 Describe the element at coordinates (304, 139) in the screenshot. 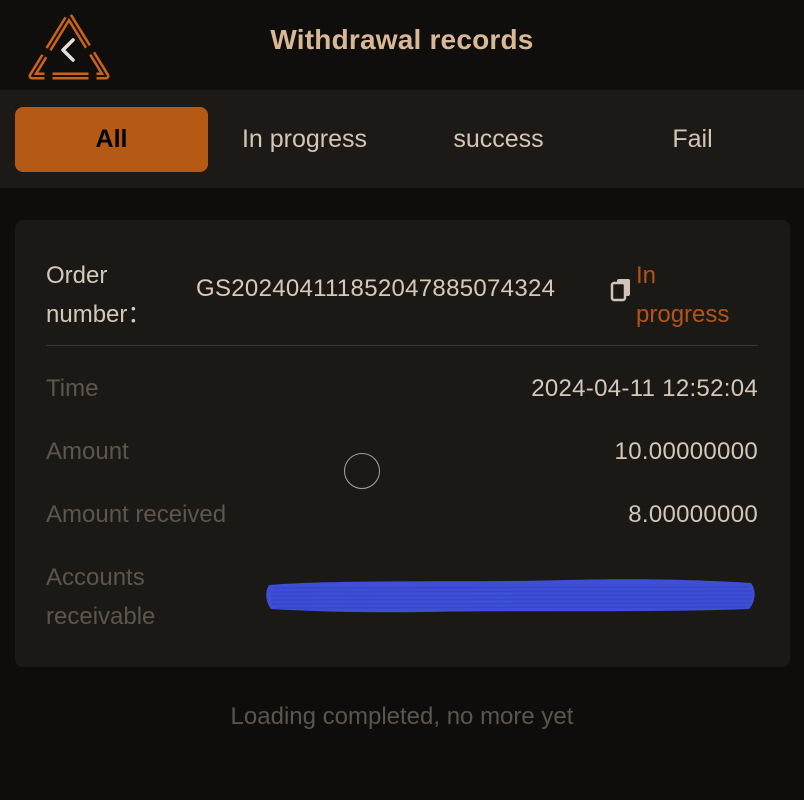

I see `tab-in-progress: In progress` at that location.